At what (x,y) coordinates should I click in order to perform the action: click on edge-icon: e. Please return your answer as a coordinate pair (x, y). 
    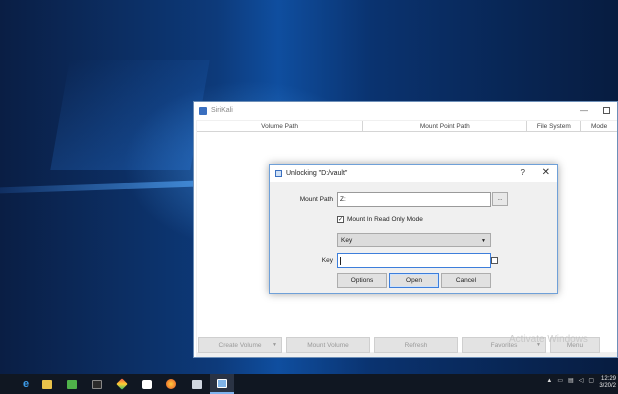
    Looking at the image, I should click on (26, 384).